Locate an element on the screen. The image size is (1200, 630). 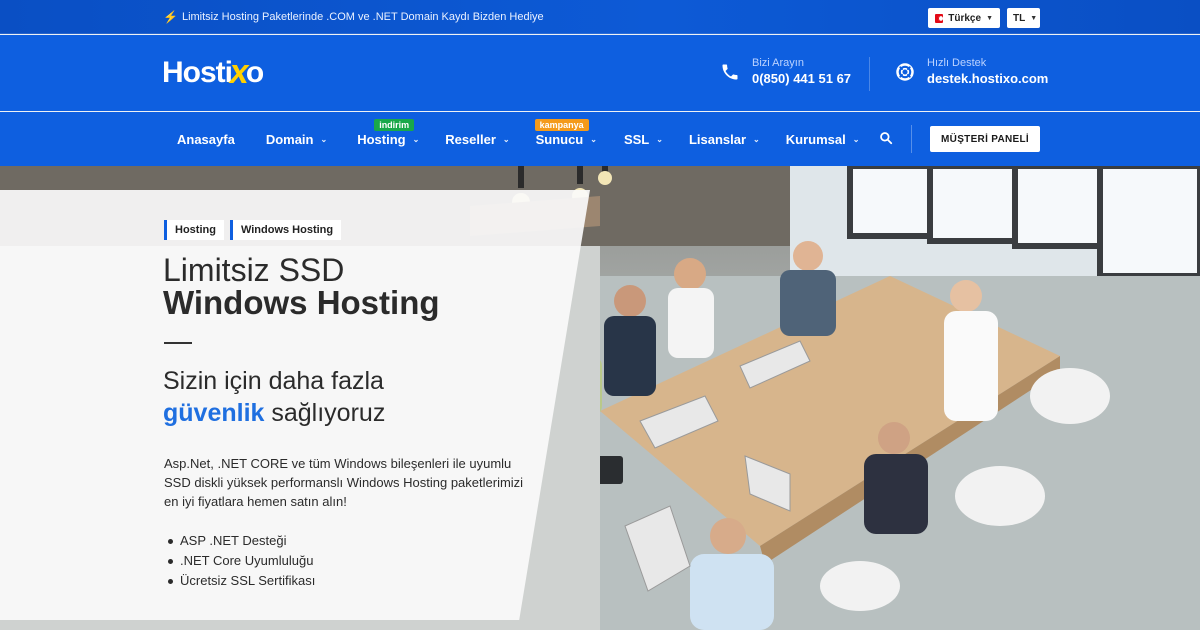
nav-item-kurumsal: Kurumsal ⌄ is located at coordinates (823, 139).